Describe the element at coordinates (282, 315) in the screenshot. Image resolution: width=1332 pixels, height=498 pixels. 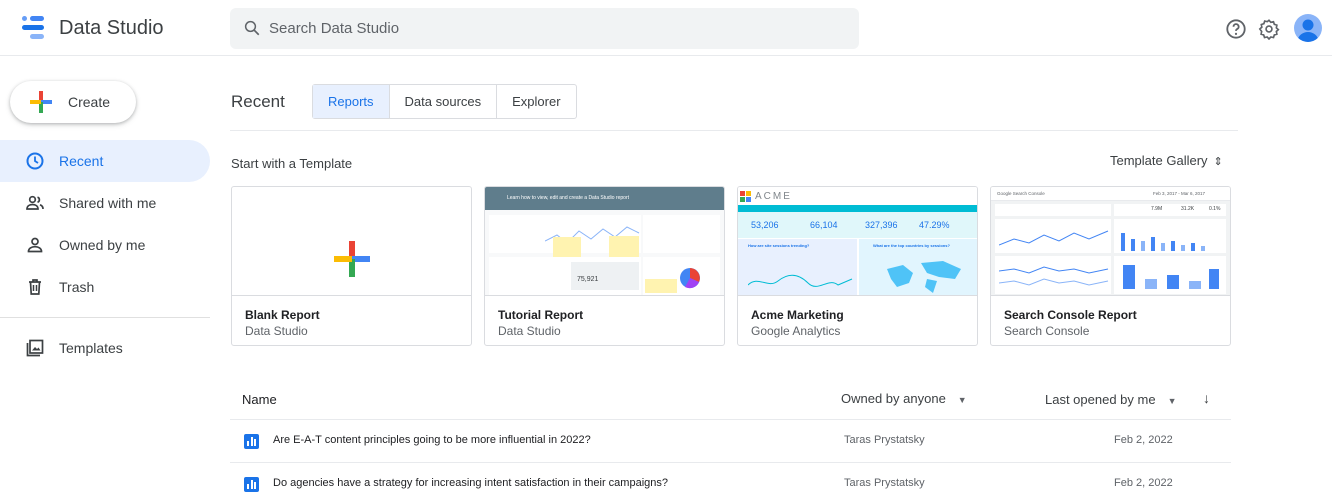
I see `card-title: Blank Report` at that location.